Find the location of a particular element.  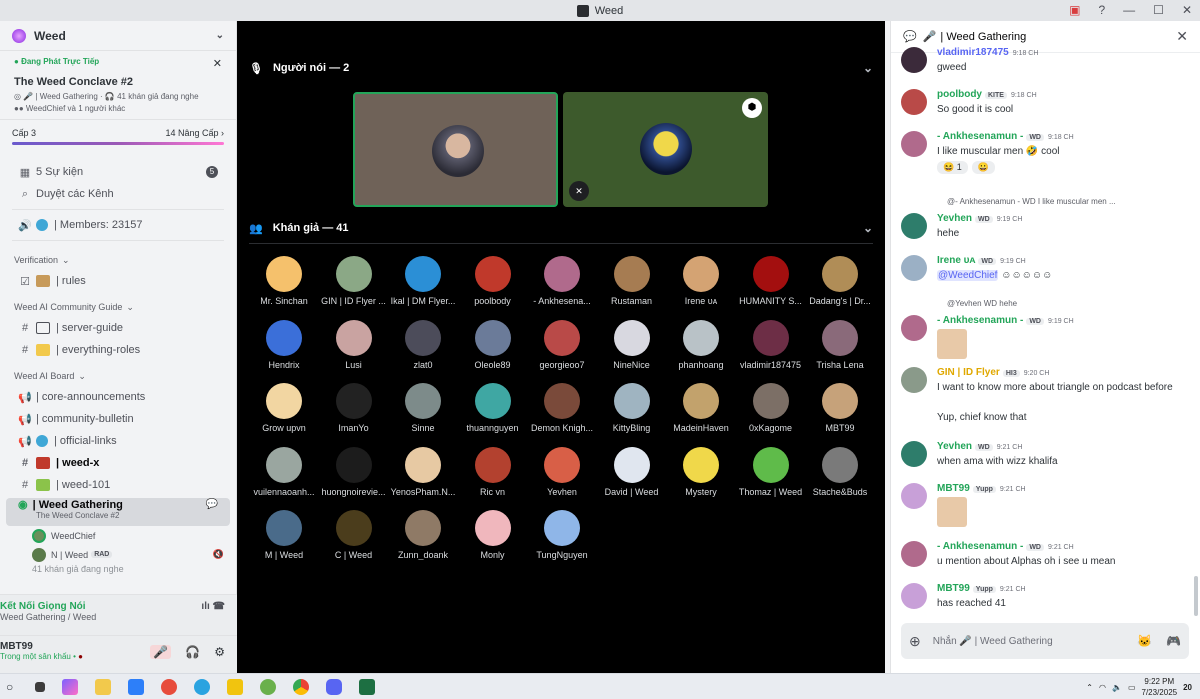

reaction: 😆 1 is located at coordinates (952, 167).